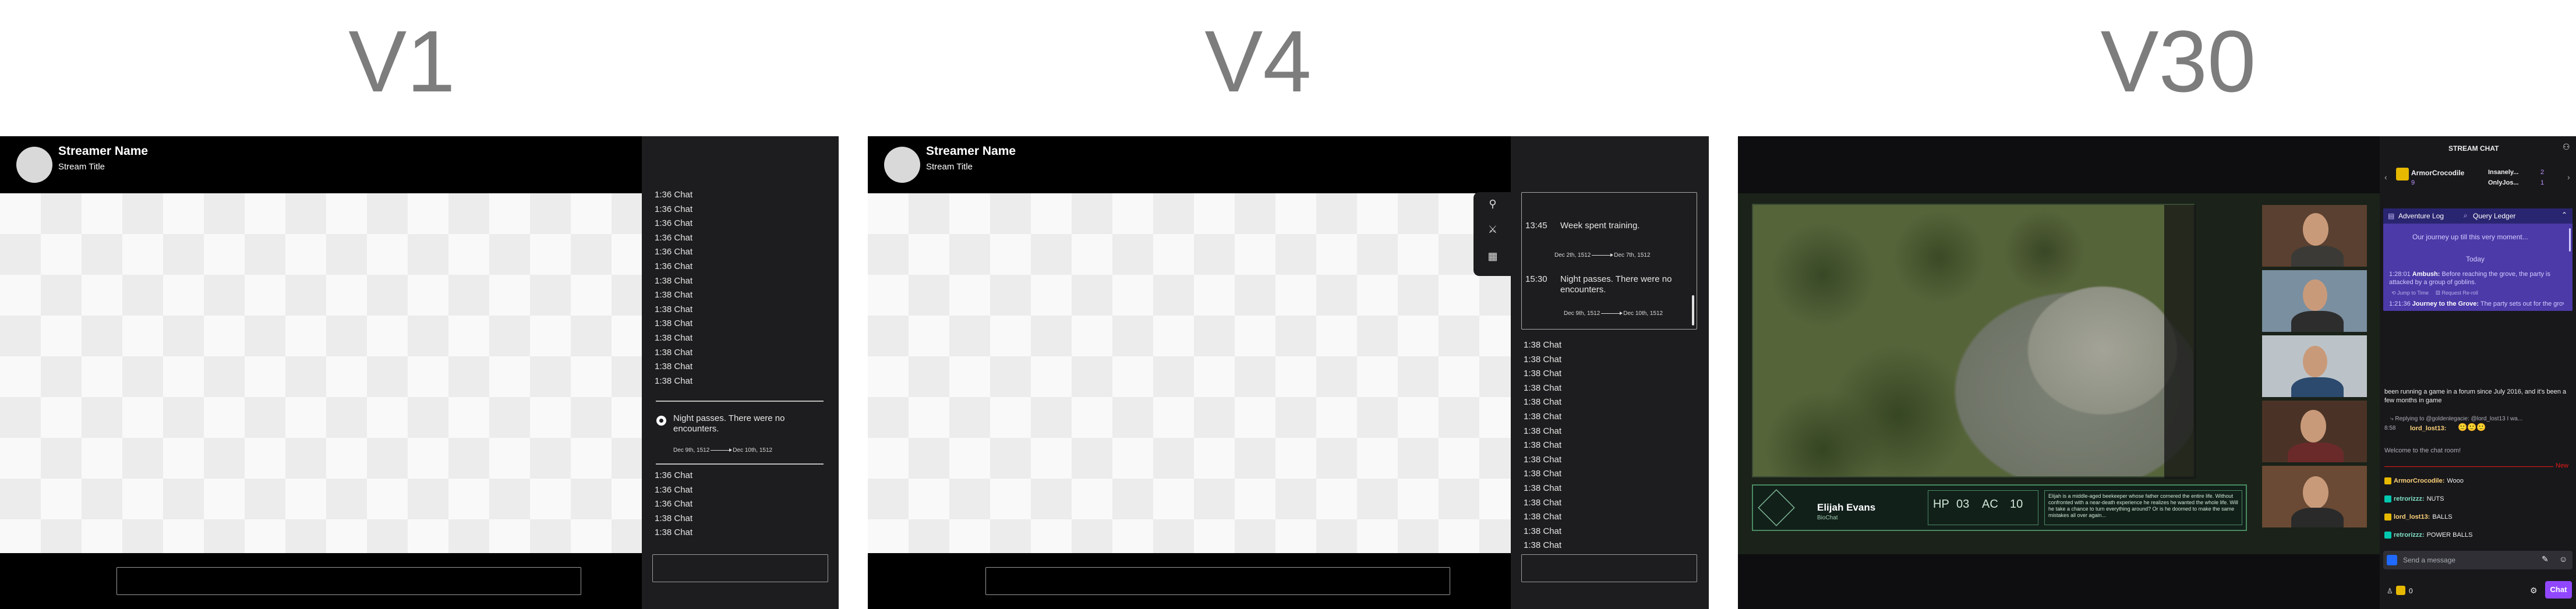 Image resolution: width=2576 pixels, height=609 pixels. What do you see at coordinates (1492, 204) in the screenshot?
I see `run-icon: ⚲` at bounding box center [1492, 204].